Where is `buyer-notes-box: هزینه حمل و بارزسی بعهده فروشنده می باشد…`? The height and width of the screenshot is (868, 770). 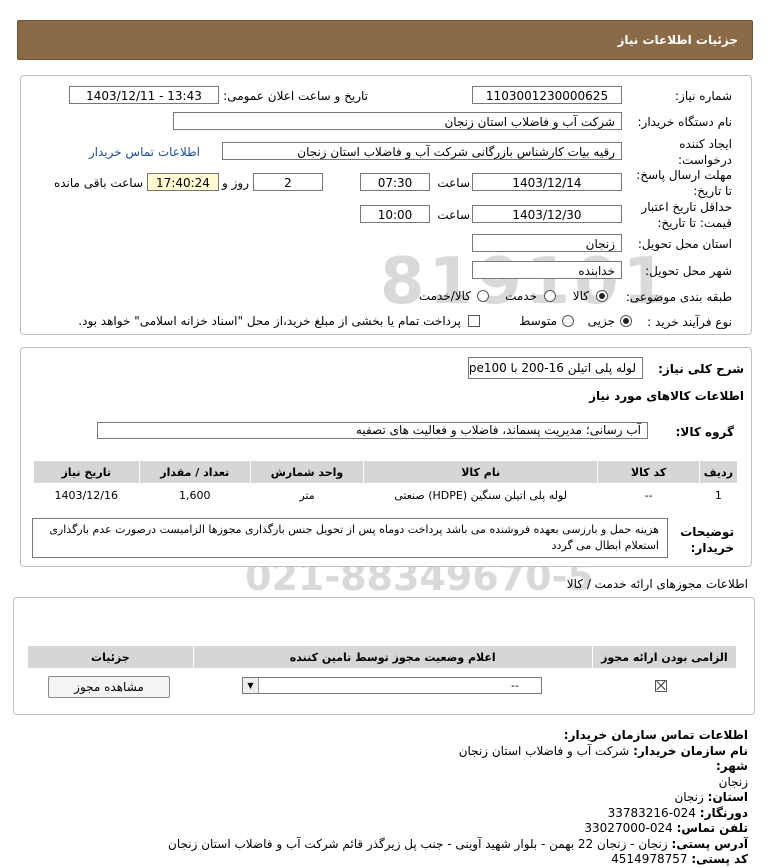 buyer-notes-box: هزینه حمل و بارزسی بعهده فروشنده می باشد… is located at coordinates (350, 538).